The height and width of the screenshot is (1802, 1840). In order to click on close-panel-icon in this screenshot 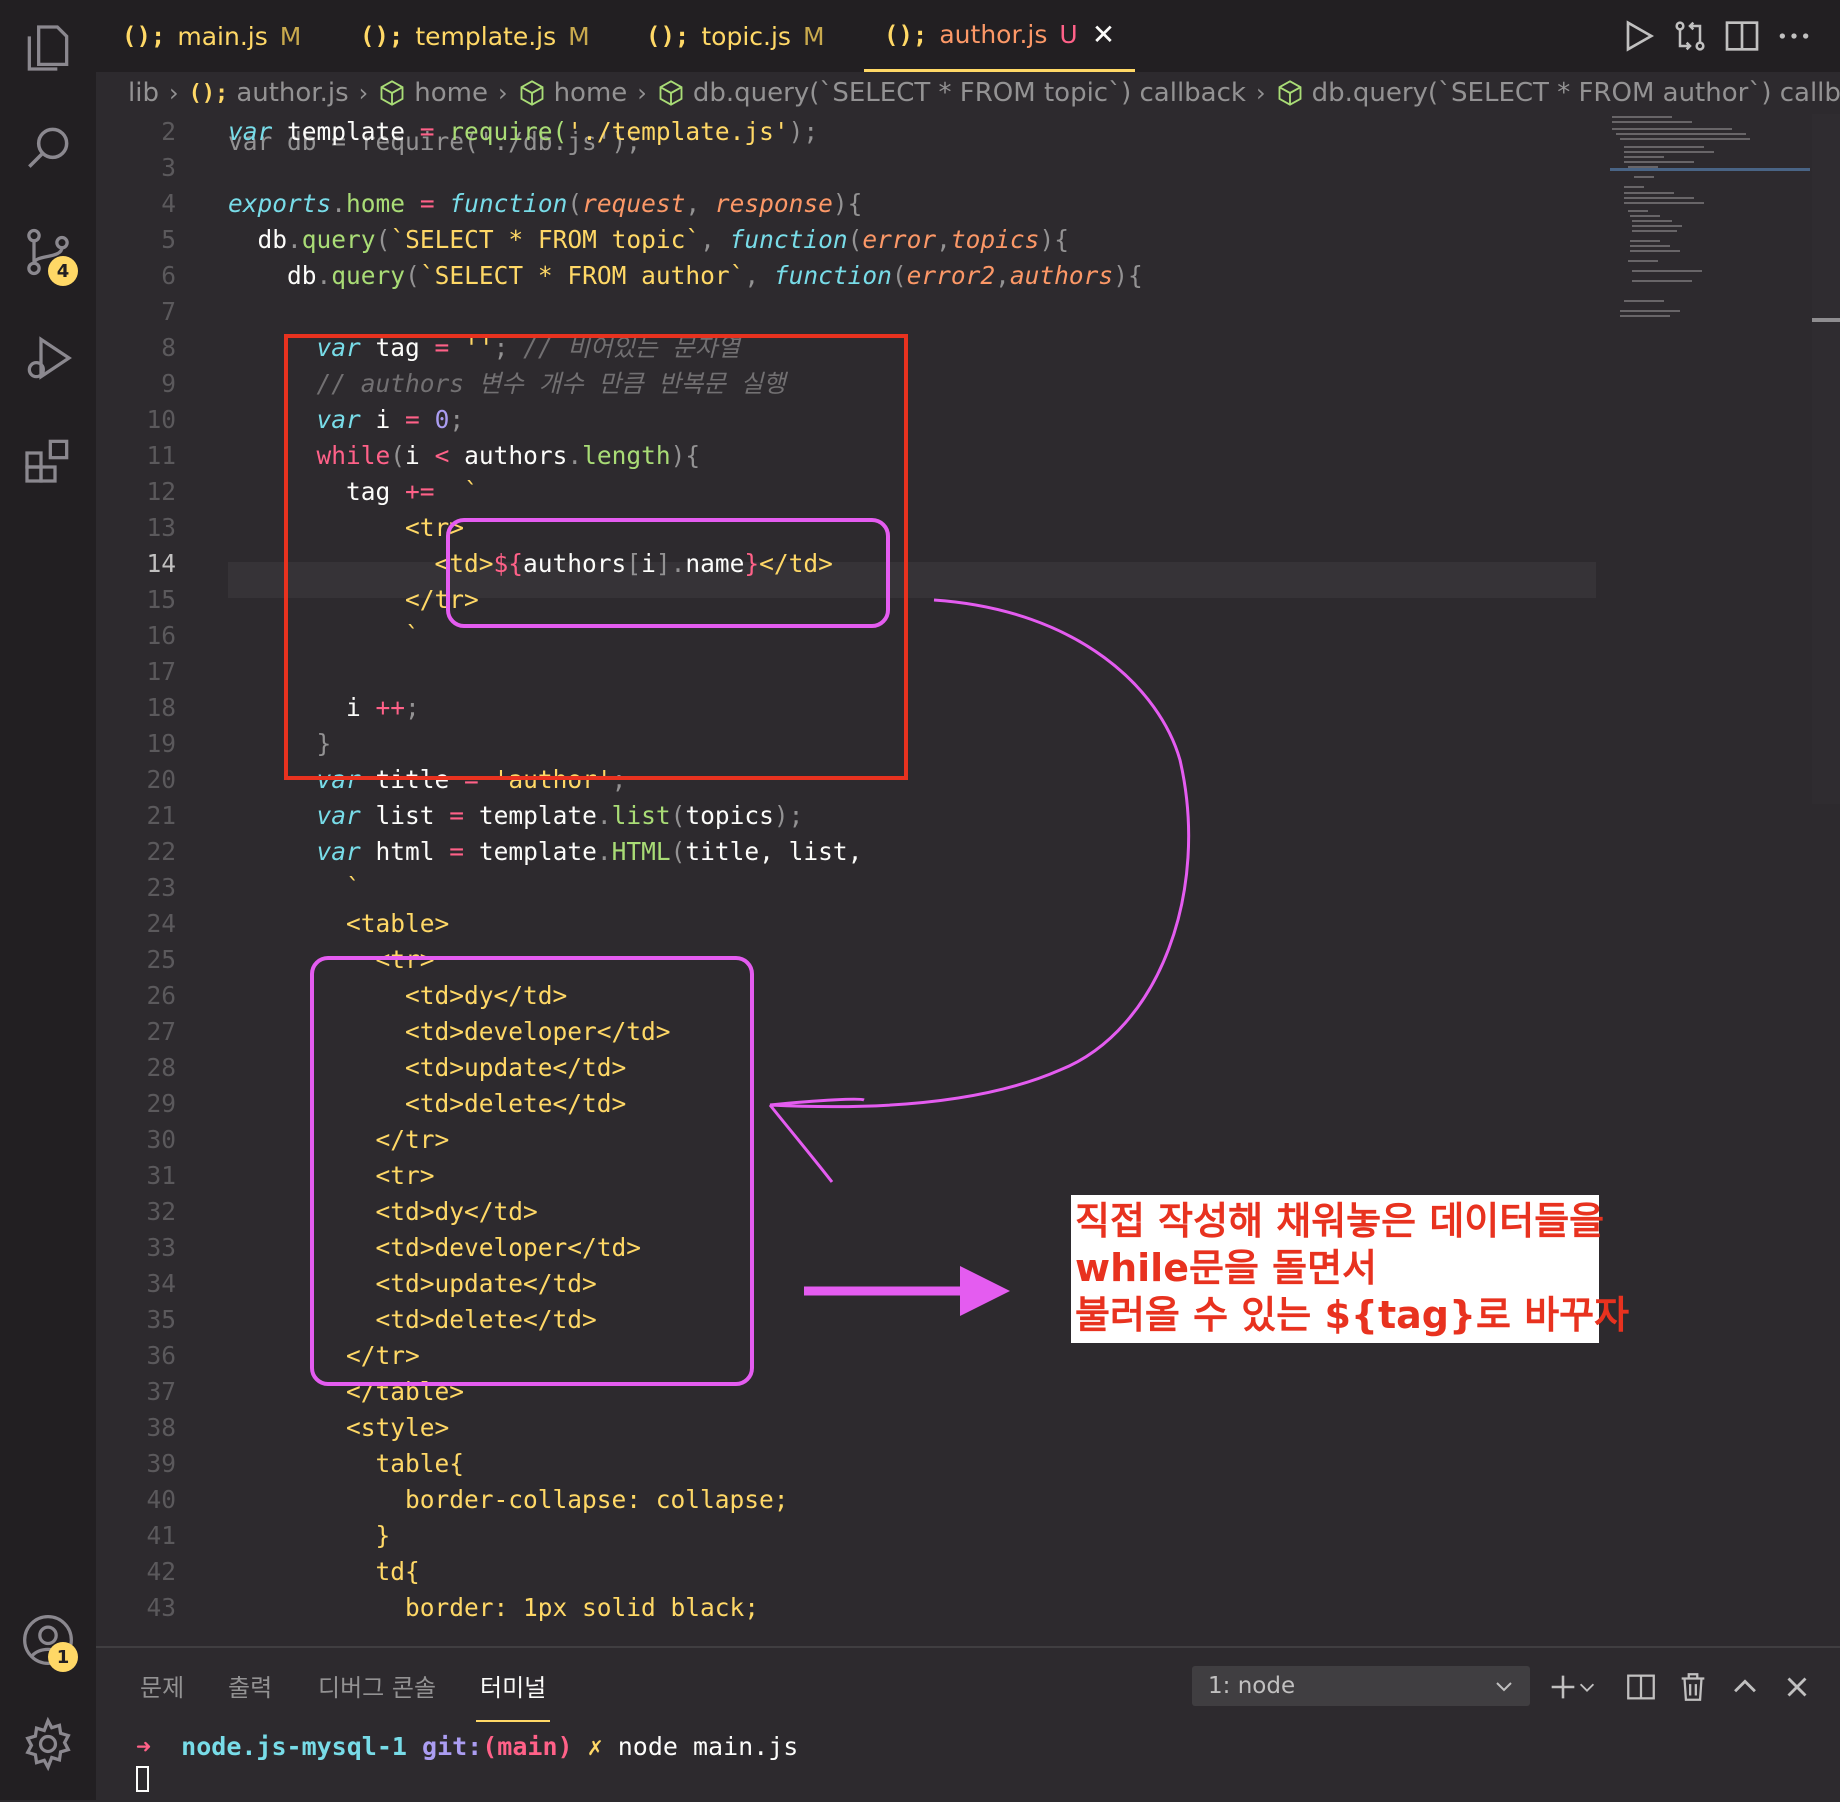, I will do `click(1797, 1687)`.